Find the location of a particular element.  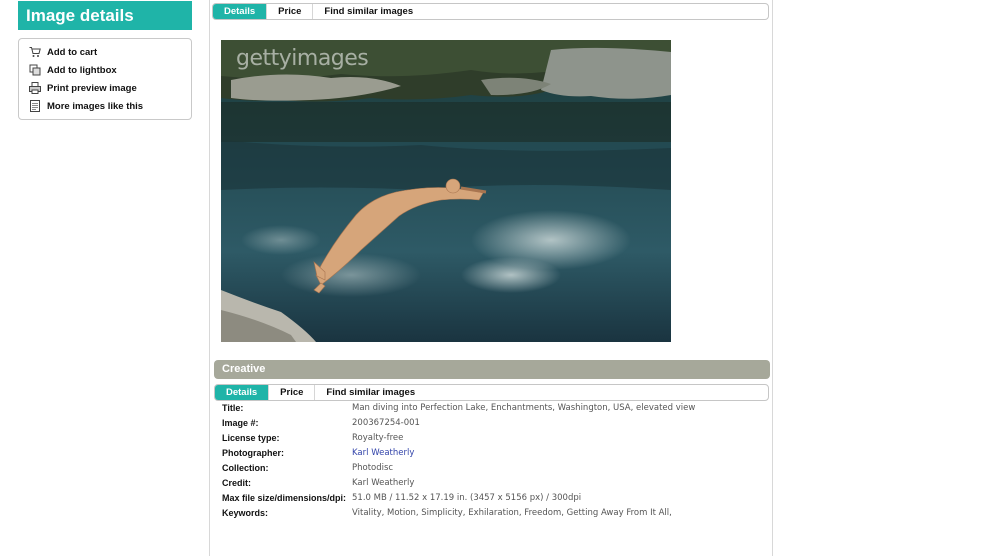

add-to-cart-label: Add to cart is located at coordinates (72, 52).